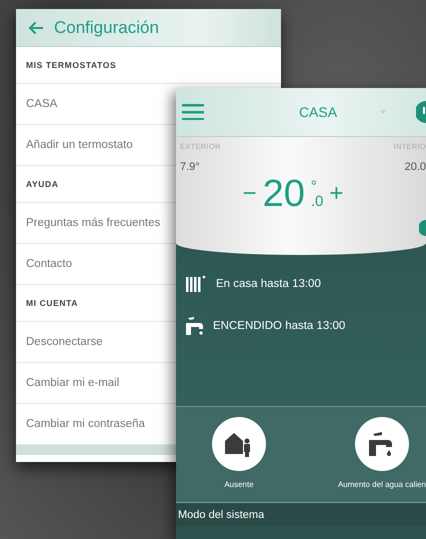 Image resolution: width=426 pixels, height=539 pixels. Describe the element at coordinates (85, 424) in the screenshot. I see `menu-item: Cambiar mi contraseña` at that location.